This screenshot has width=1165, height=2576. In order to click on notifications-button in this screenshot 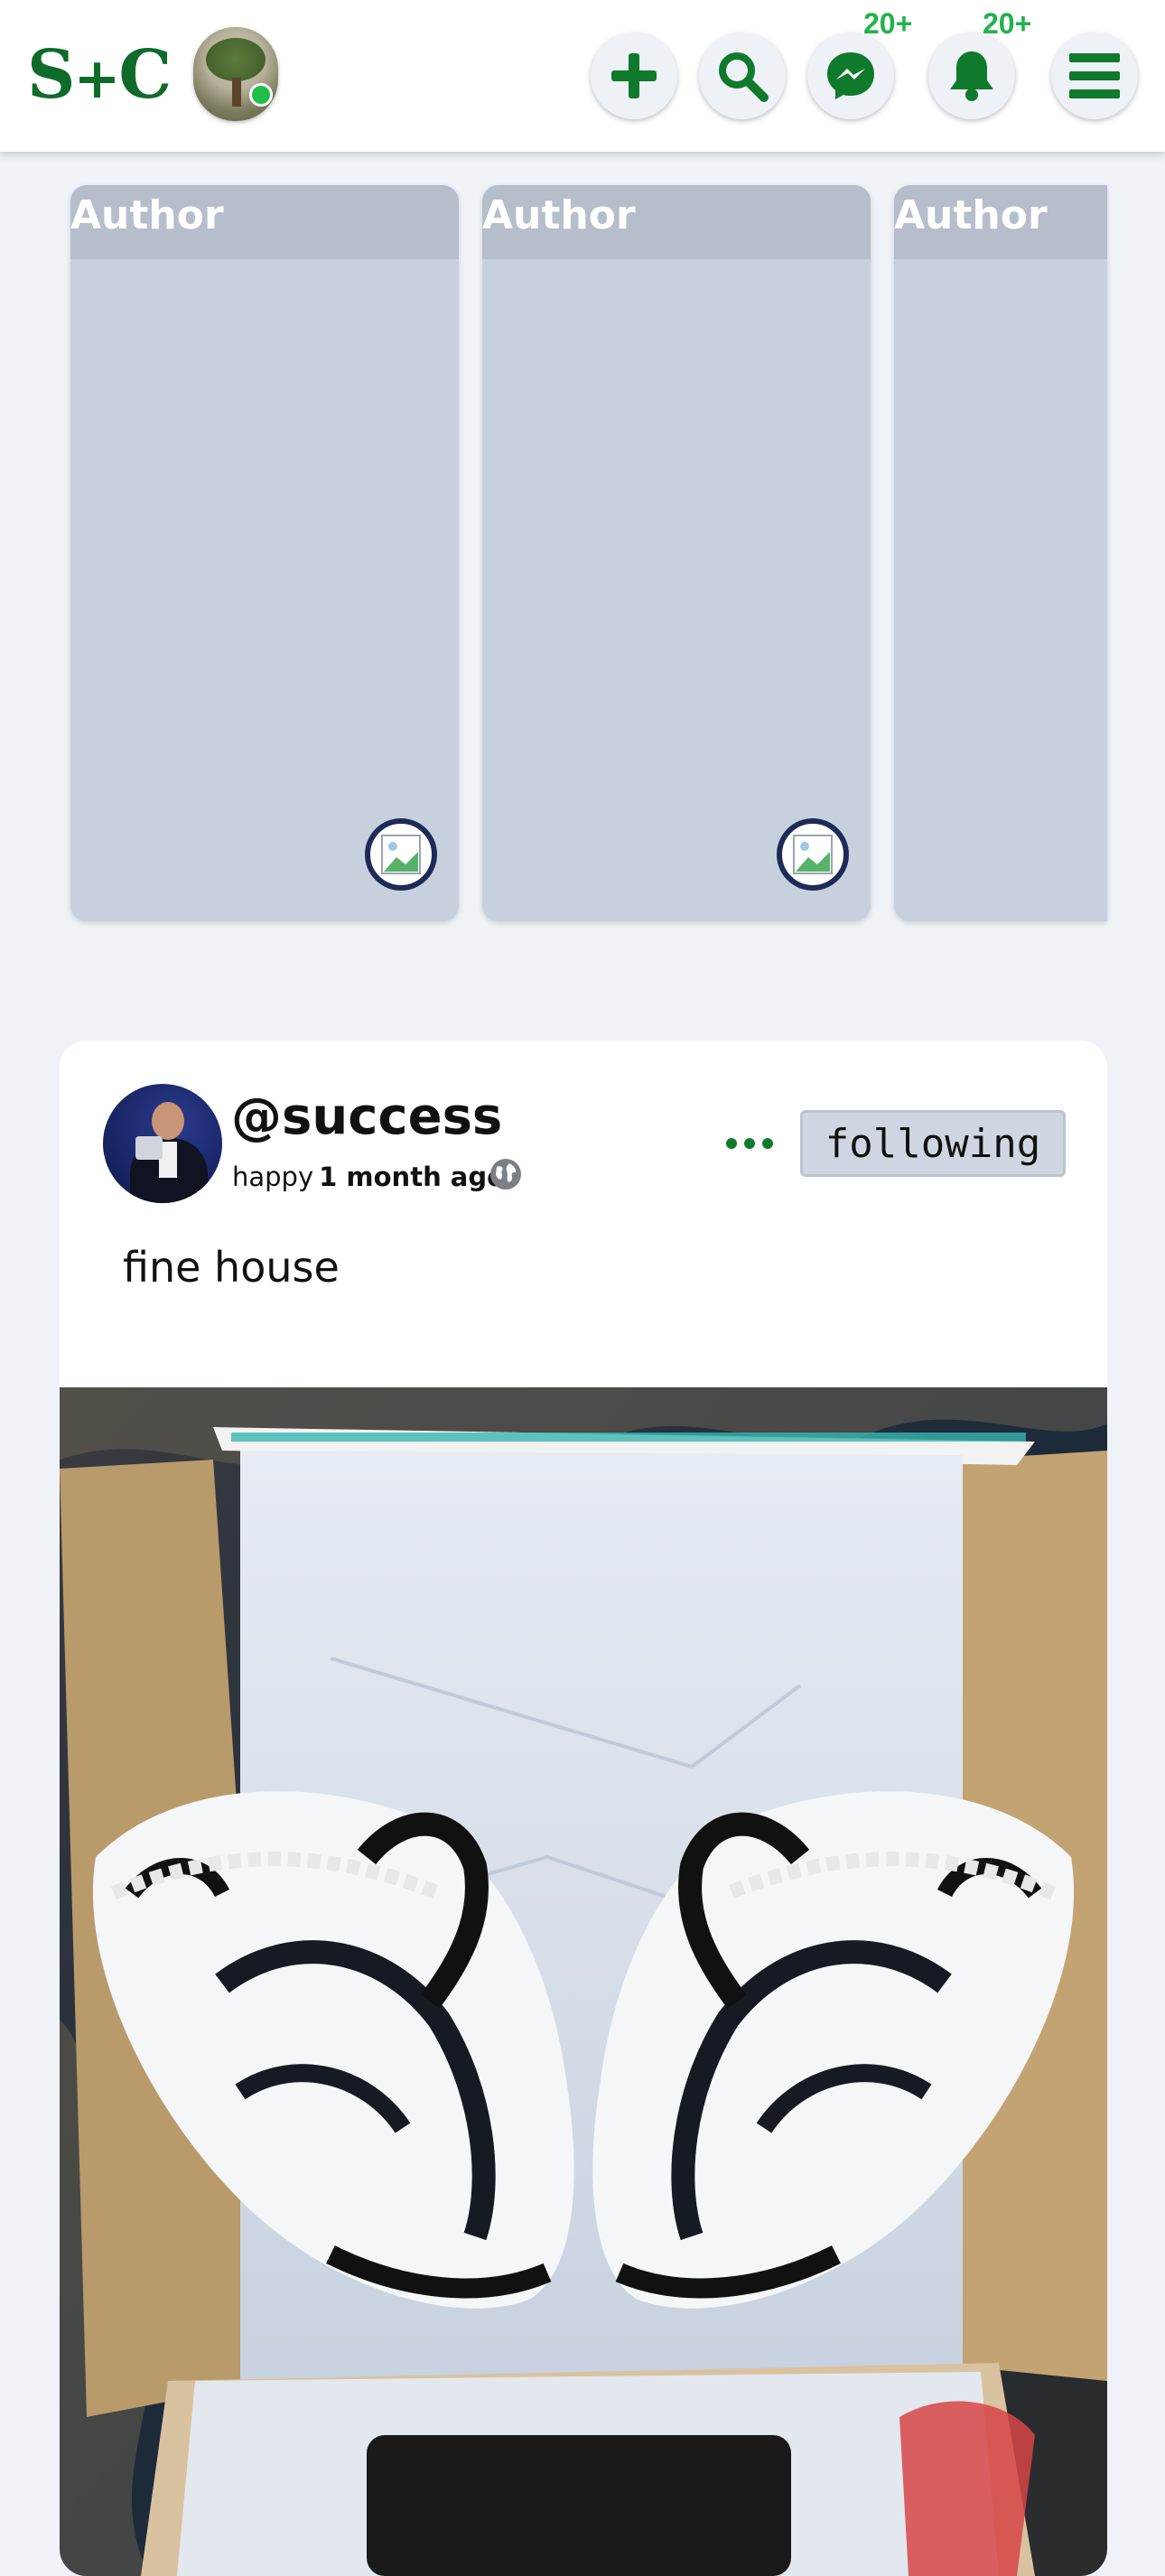, I will do `click(971, 76)`.